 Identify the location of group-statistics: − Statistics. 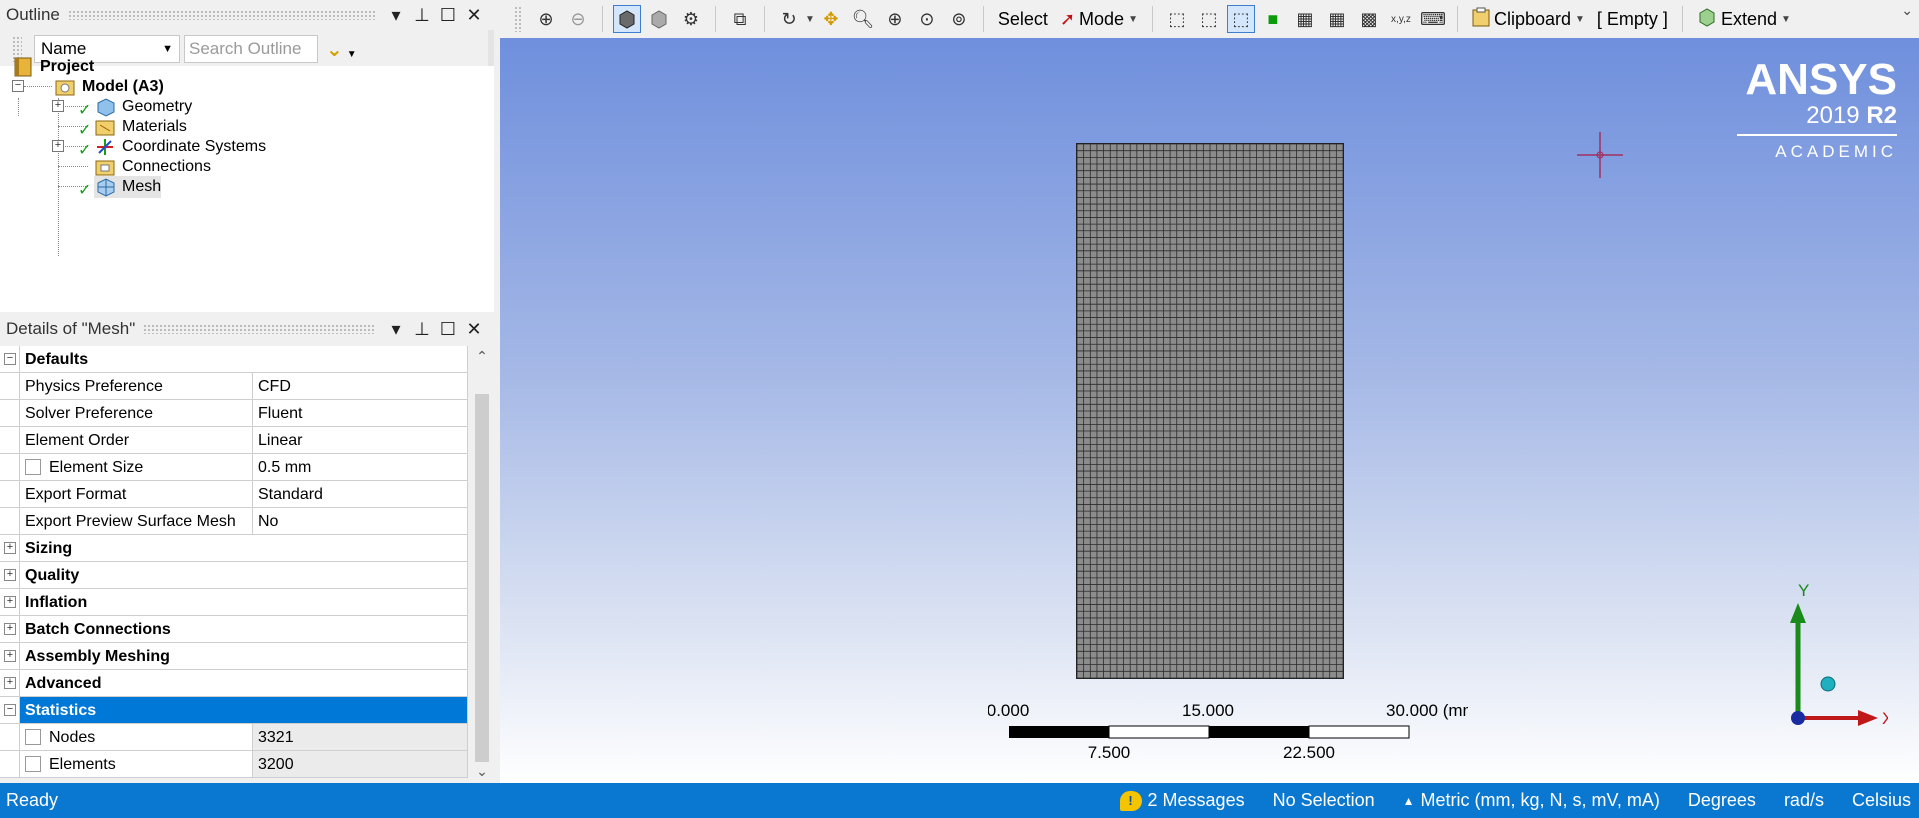
(234, 710).